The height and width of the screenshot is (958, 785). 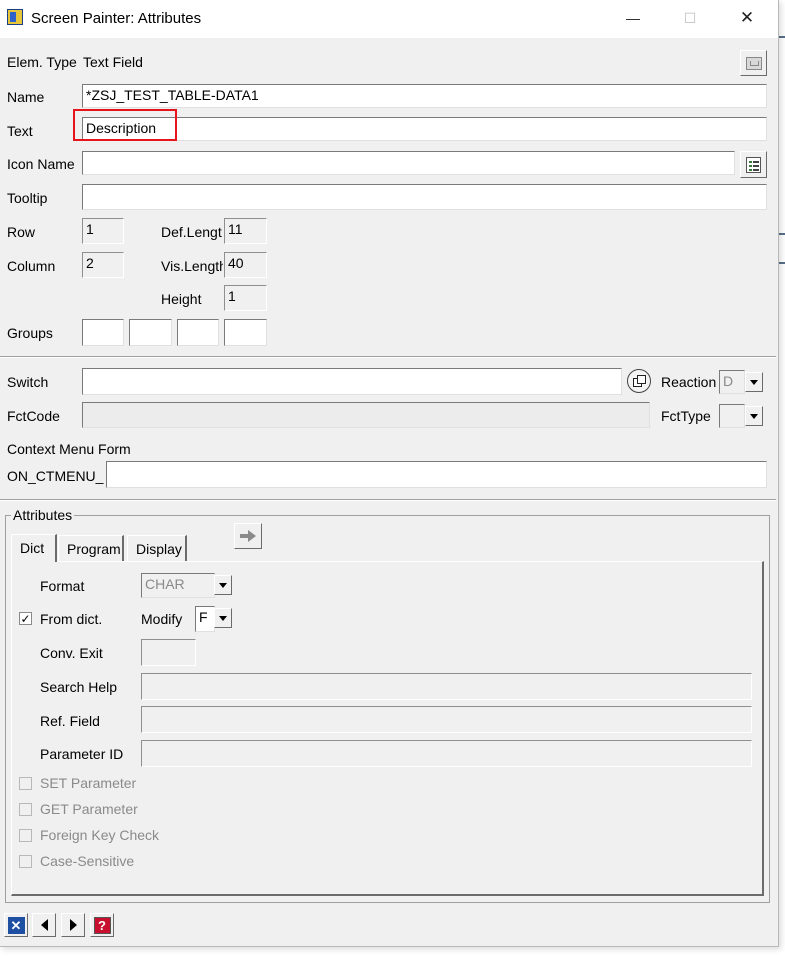 I want to click on context-menu-label: Context Menu Form, so click(x=69, y=449).